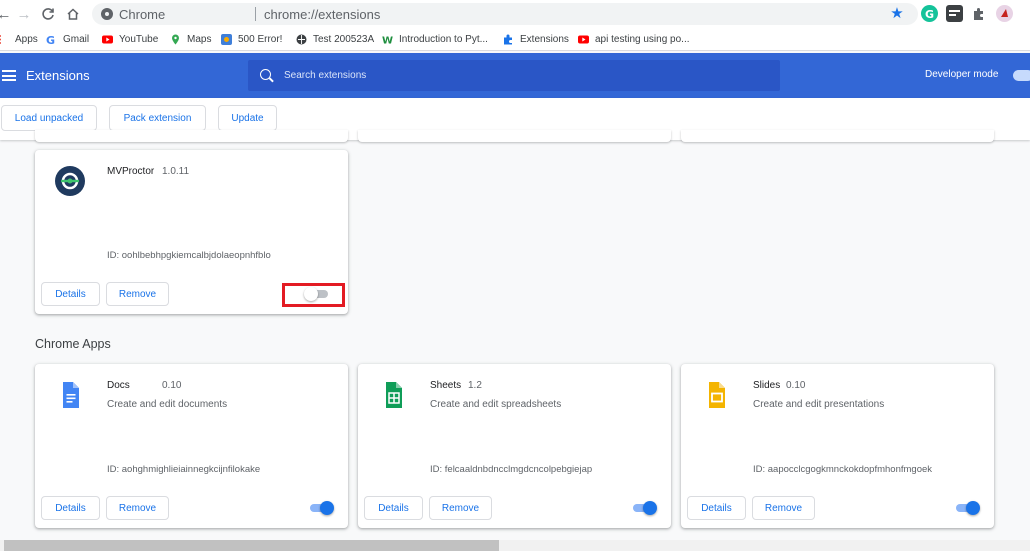  What do you see at coordinates (131, 171) in the screenshot?
I see `extension-name: MVProctor` at bounding box center [131, 171].